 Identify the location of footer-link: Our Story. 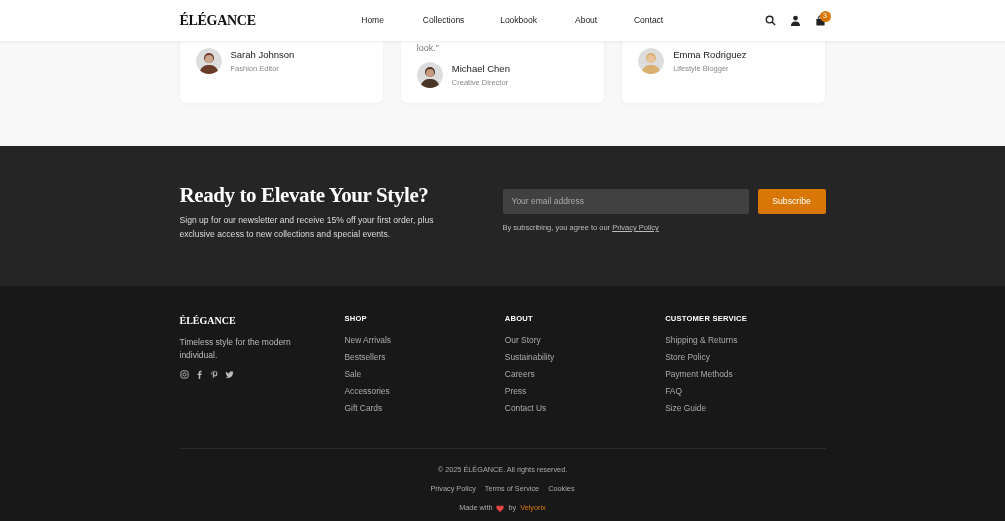
(522, 341).